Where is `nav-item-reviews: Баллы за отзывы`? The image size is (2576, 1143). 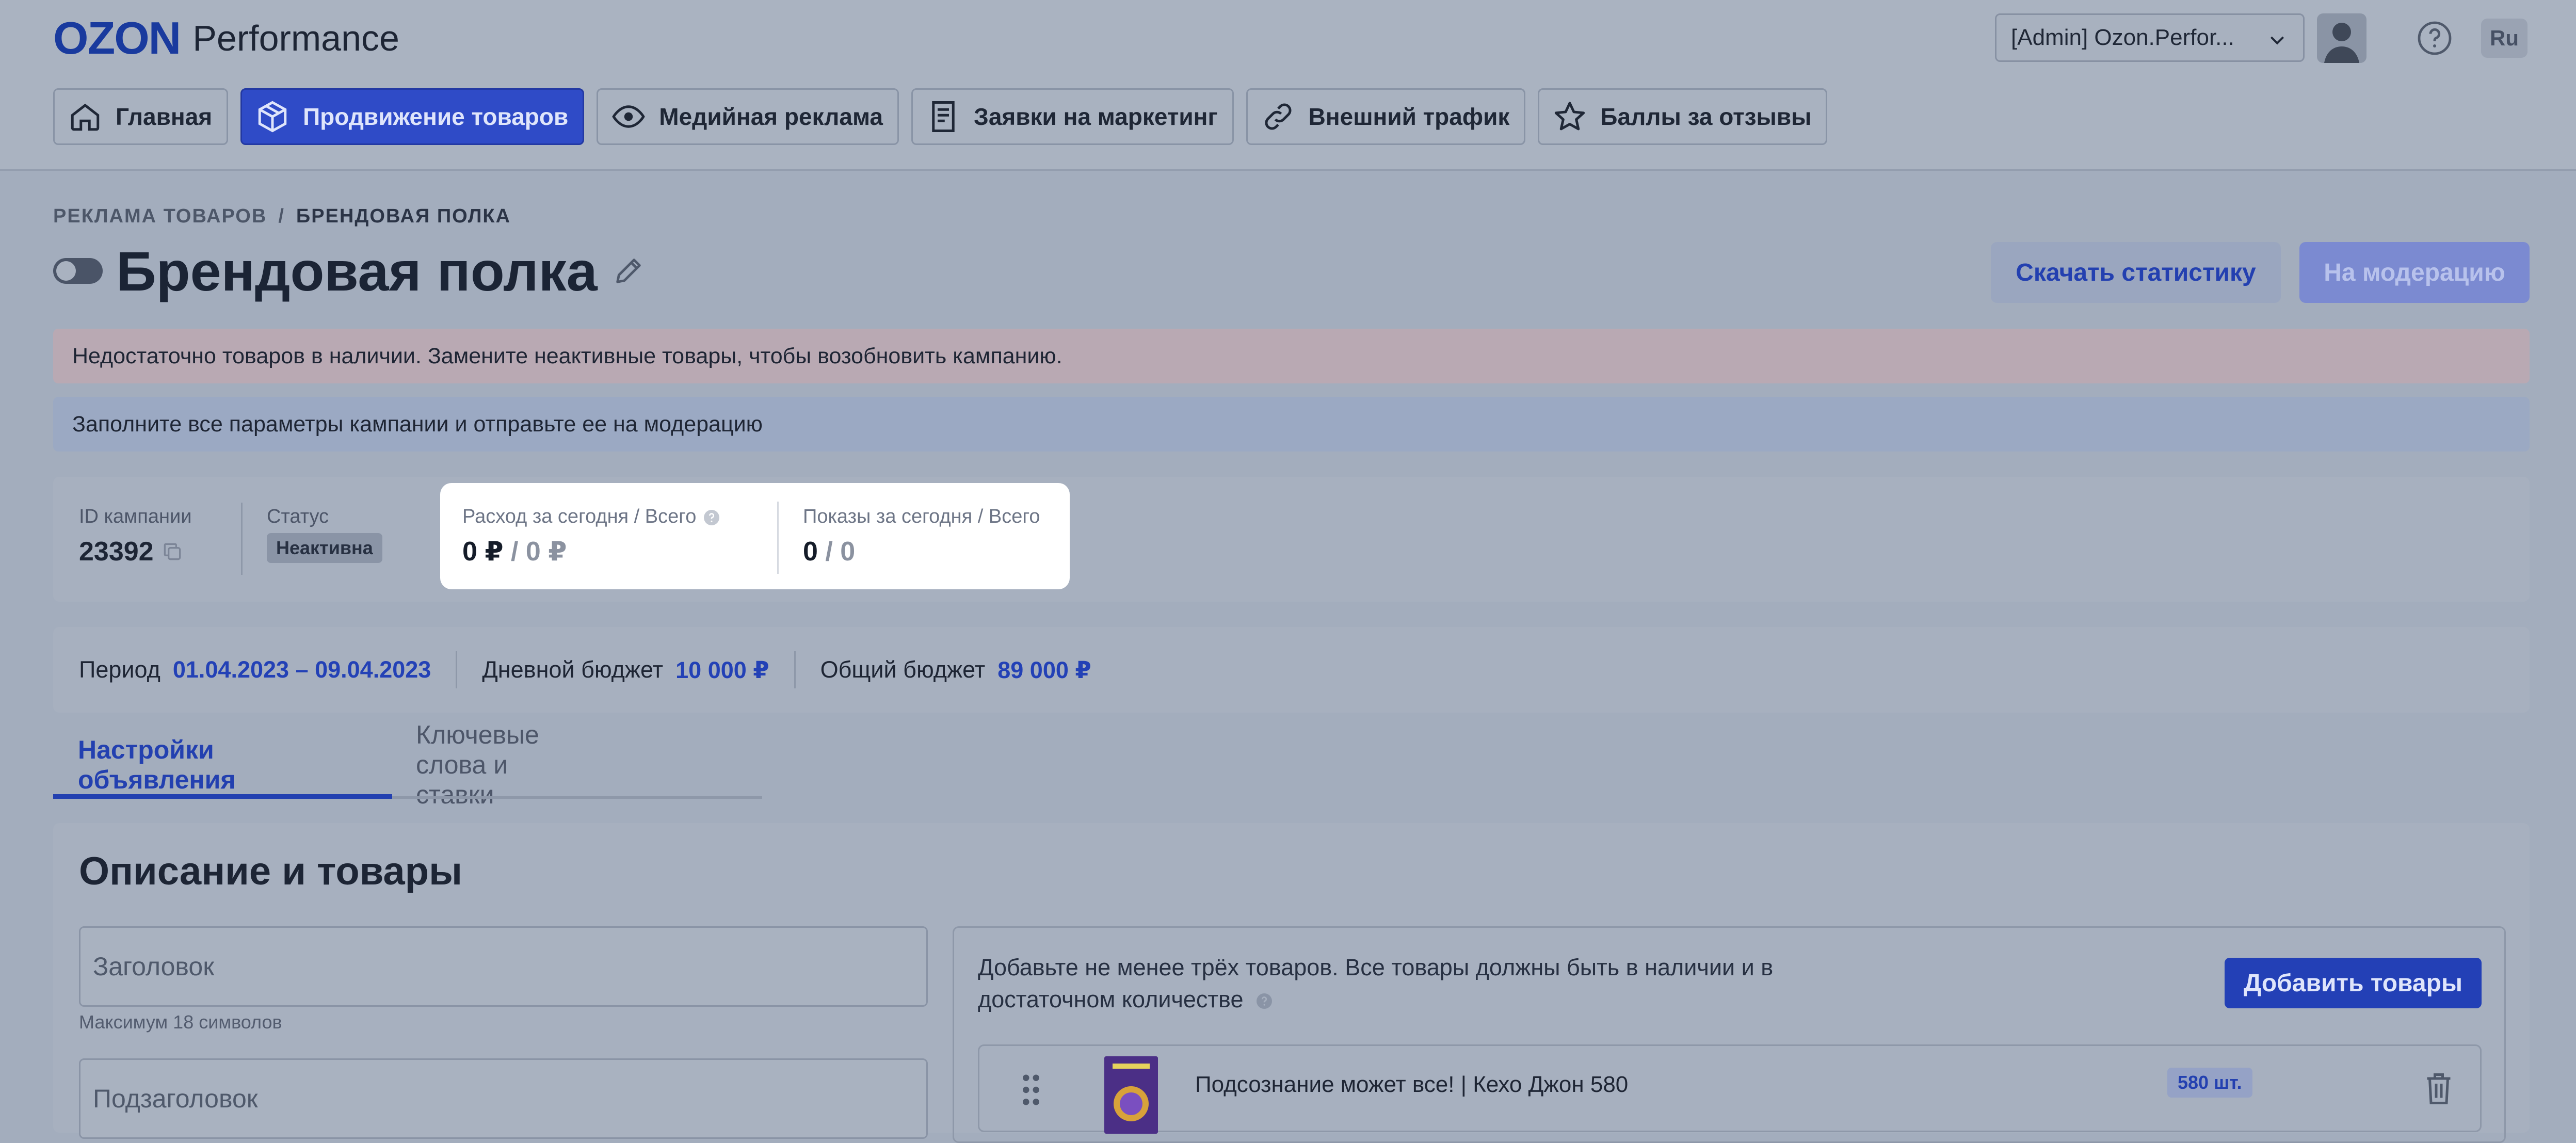
nav-item-reviews: Баллы за отзывы is located at coordinates (1683, 116).